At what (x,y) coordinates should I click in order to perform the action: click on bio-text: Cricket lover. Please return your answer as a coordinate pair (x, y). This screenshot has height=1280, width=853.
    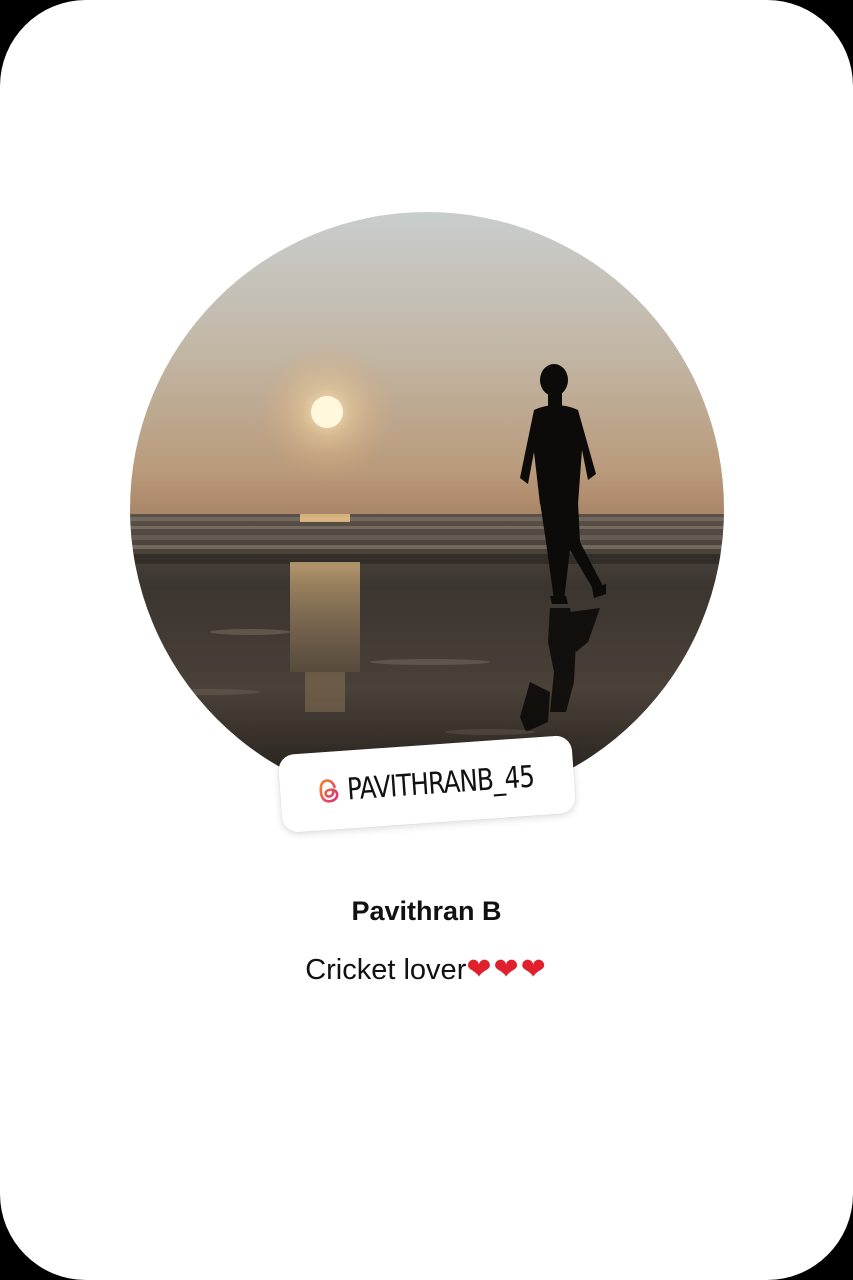
    Looking at the image, I should click on (386, 970).